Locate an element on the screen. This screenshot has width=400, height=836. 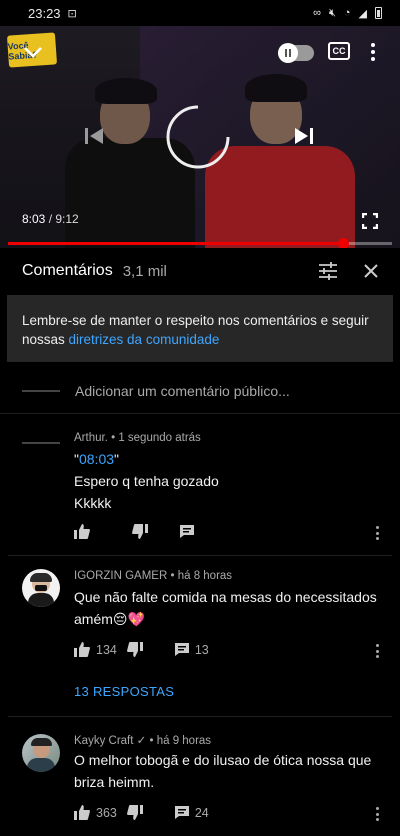
cc-icon: CC is located at coordinates (339, 51).